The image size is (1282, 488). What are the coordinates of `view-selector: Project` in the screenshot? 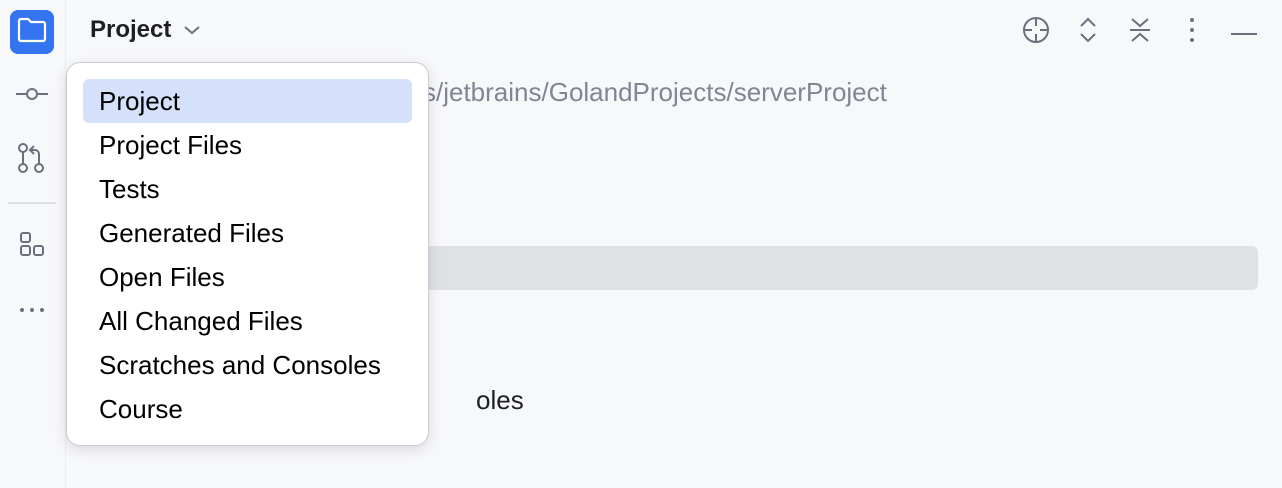 It's located at (145, 30).